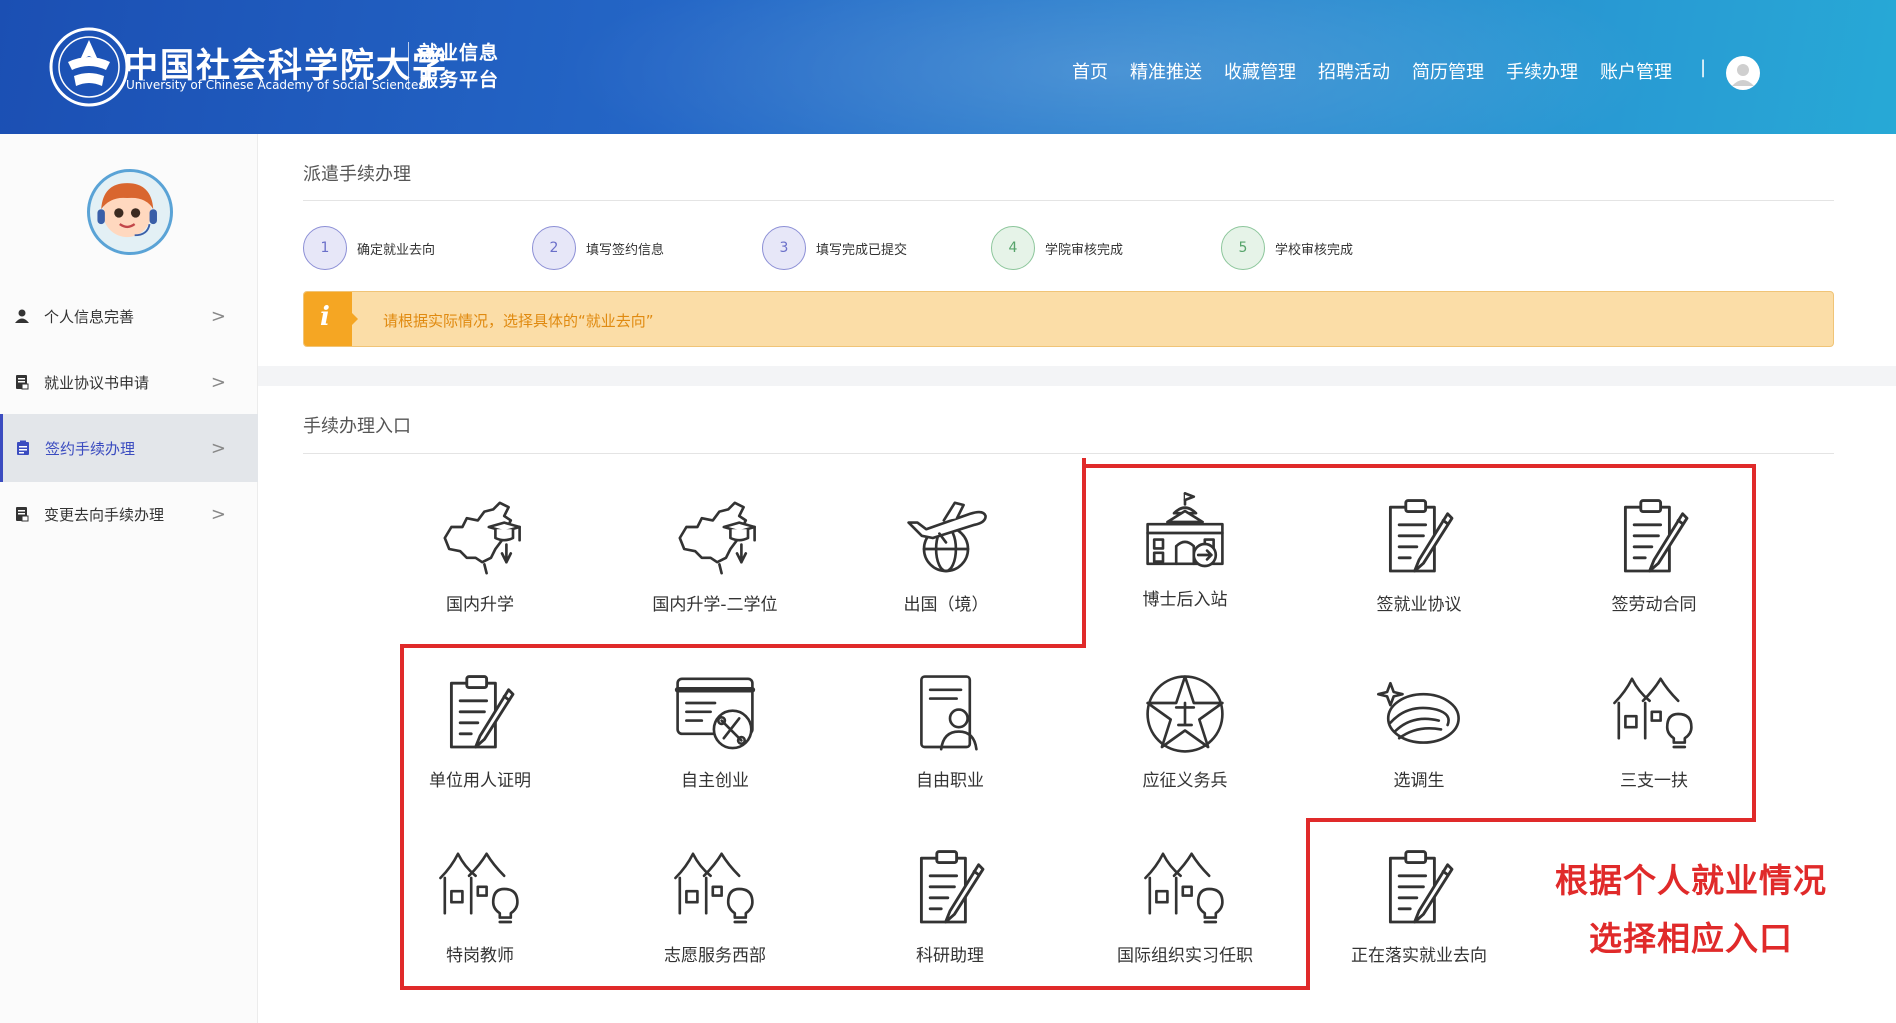  I want to click on step-5: 5 学校审核完成, so click(1287, 248).